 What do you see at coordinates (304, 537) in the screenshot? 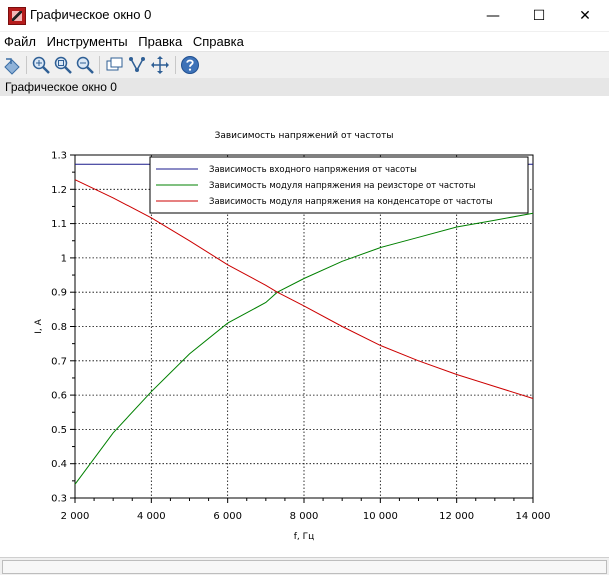
I see `x-axis-label: f, Гц` at bounding box center [304, 537].